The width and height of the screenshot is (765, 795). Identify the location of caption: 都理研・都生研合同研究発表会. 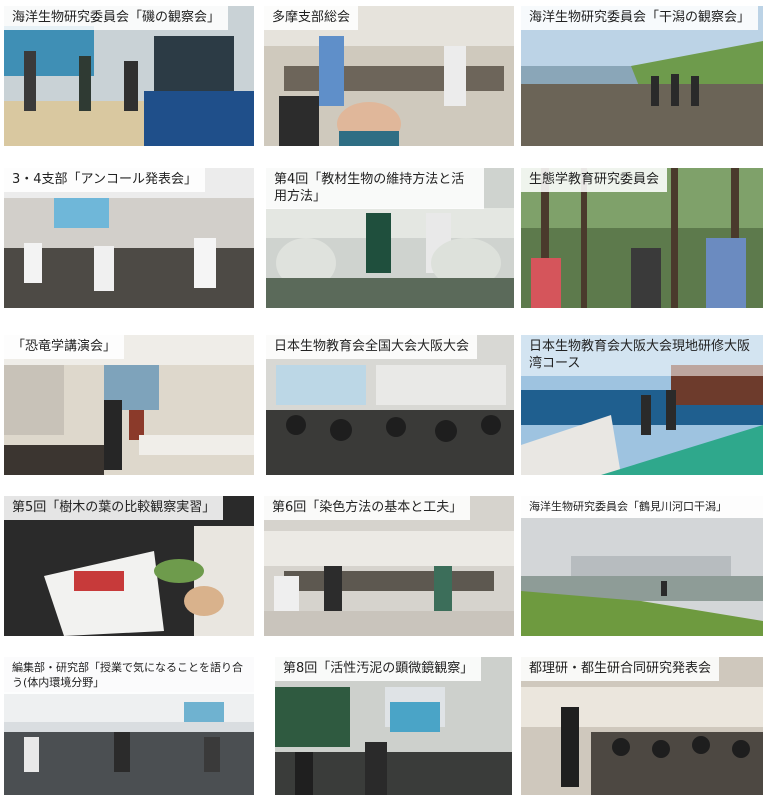
(620, 669).